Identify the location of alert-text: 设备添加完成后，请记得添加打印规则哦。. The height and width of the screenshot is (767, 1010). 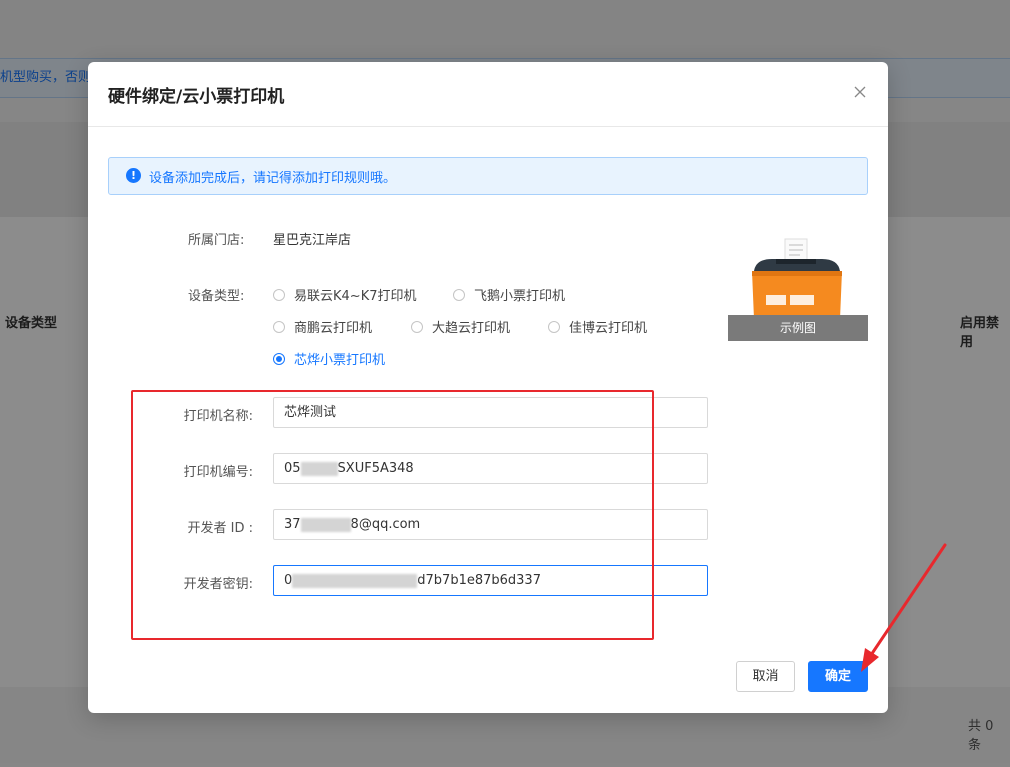
(273, 178).